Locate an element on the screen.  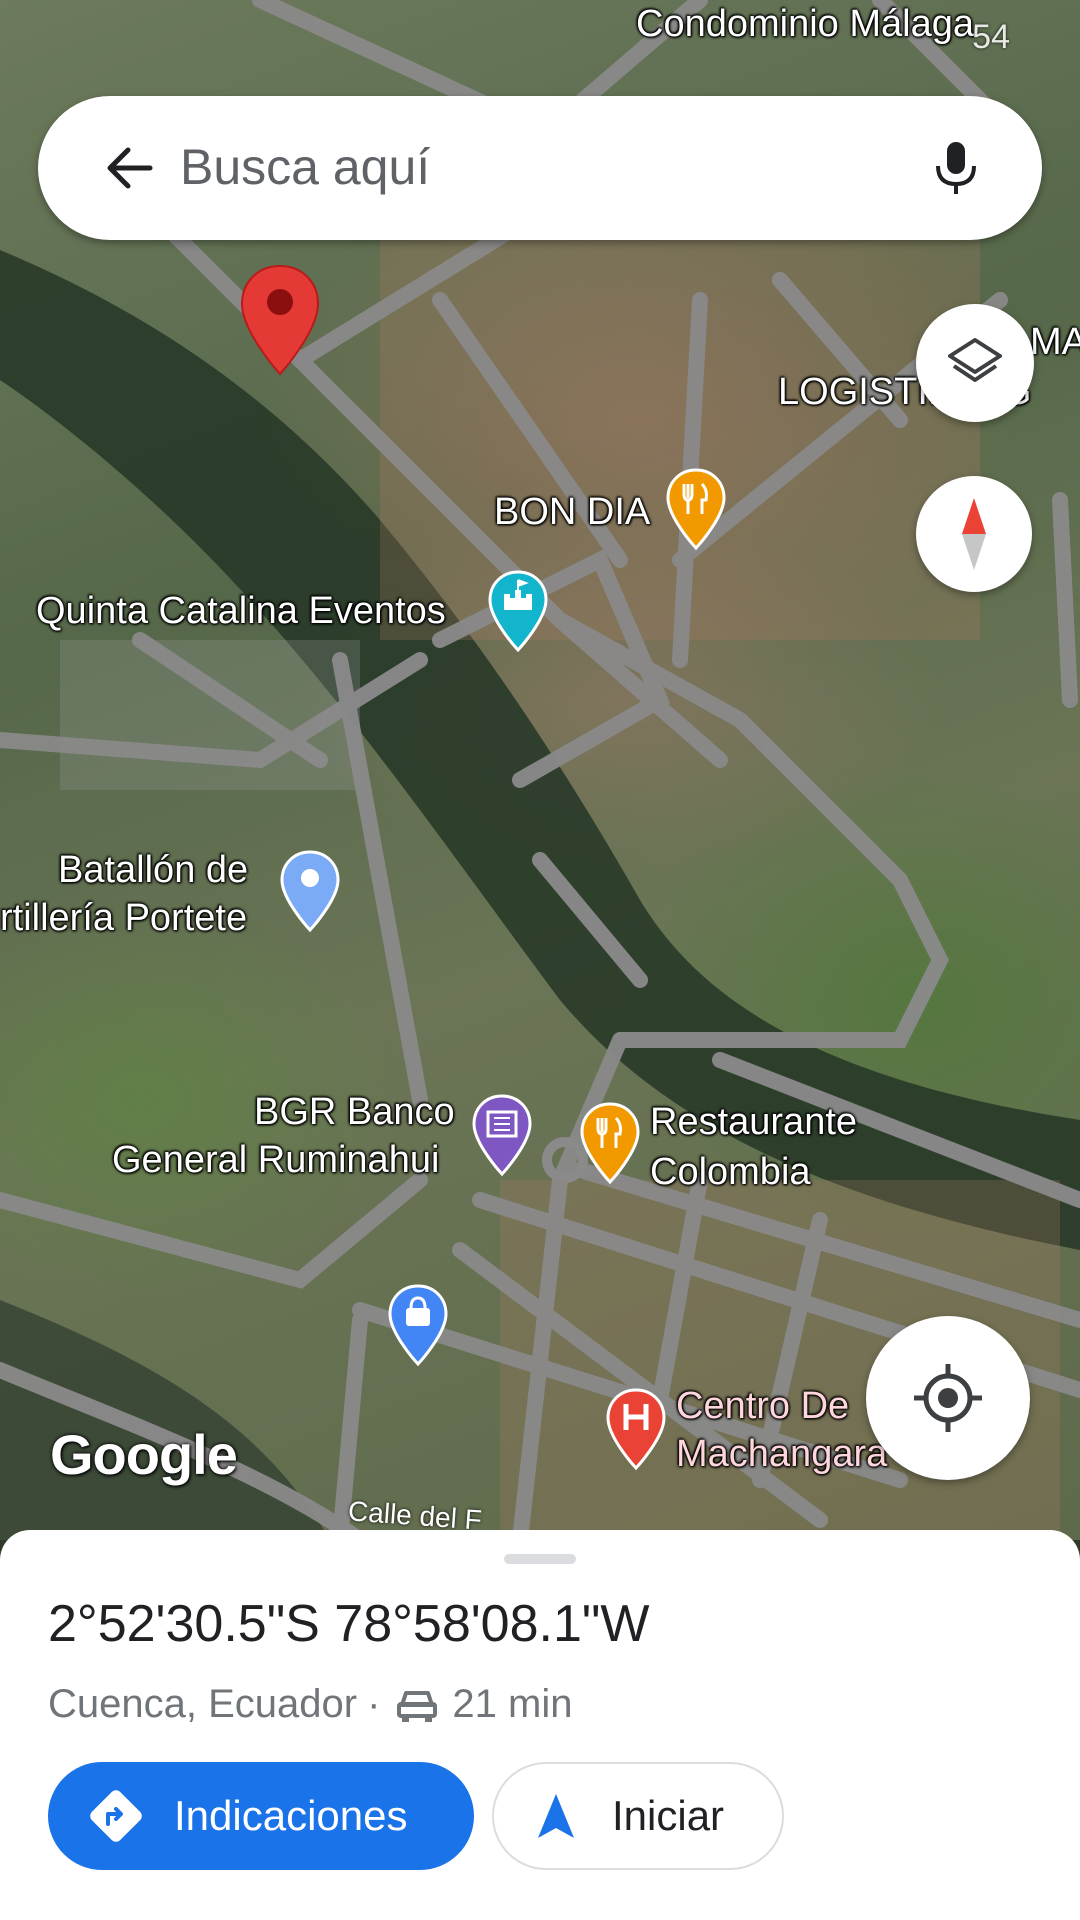
label-bgr-1: BGR Banco is located at coordinates (354, 1112).